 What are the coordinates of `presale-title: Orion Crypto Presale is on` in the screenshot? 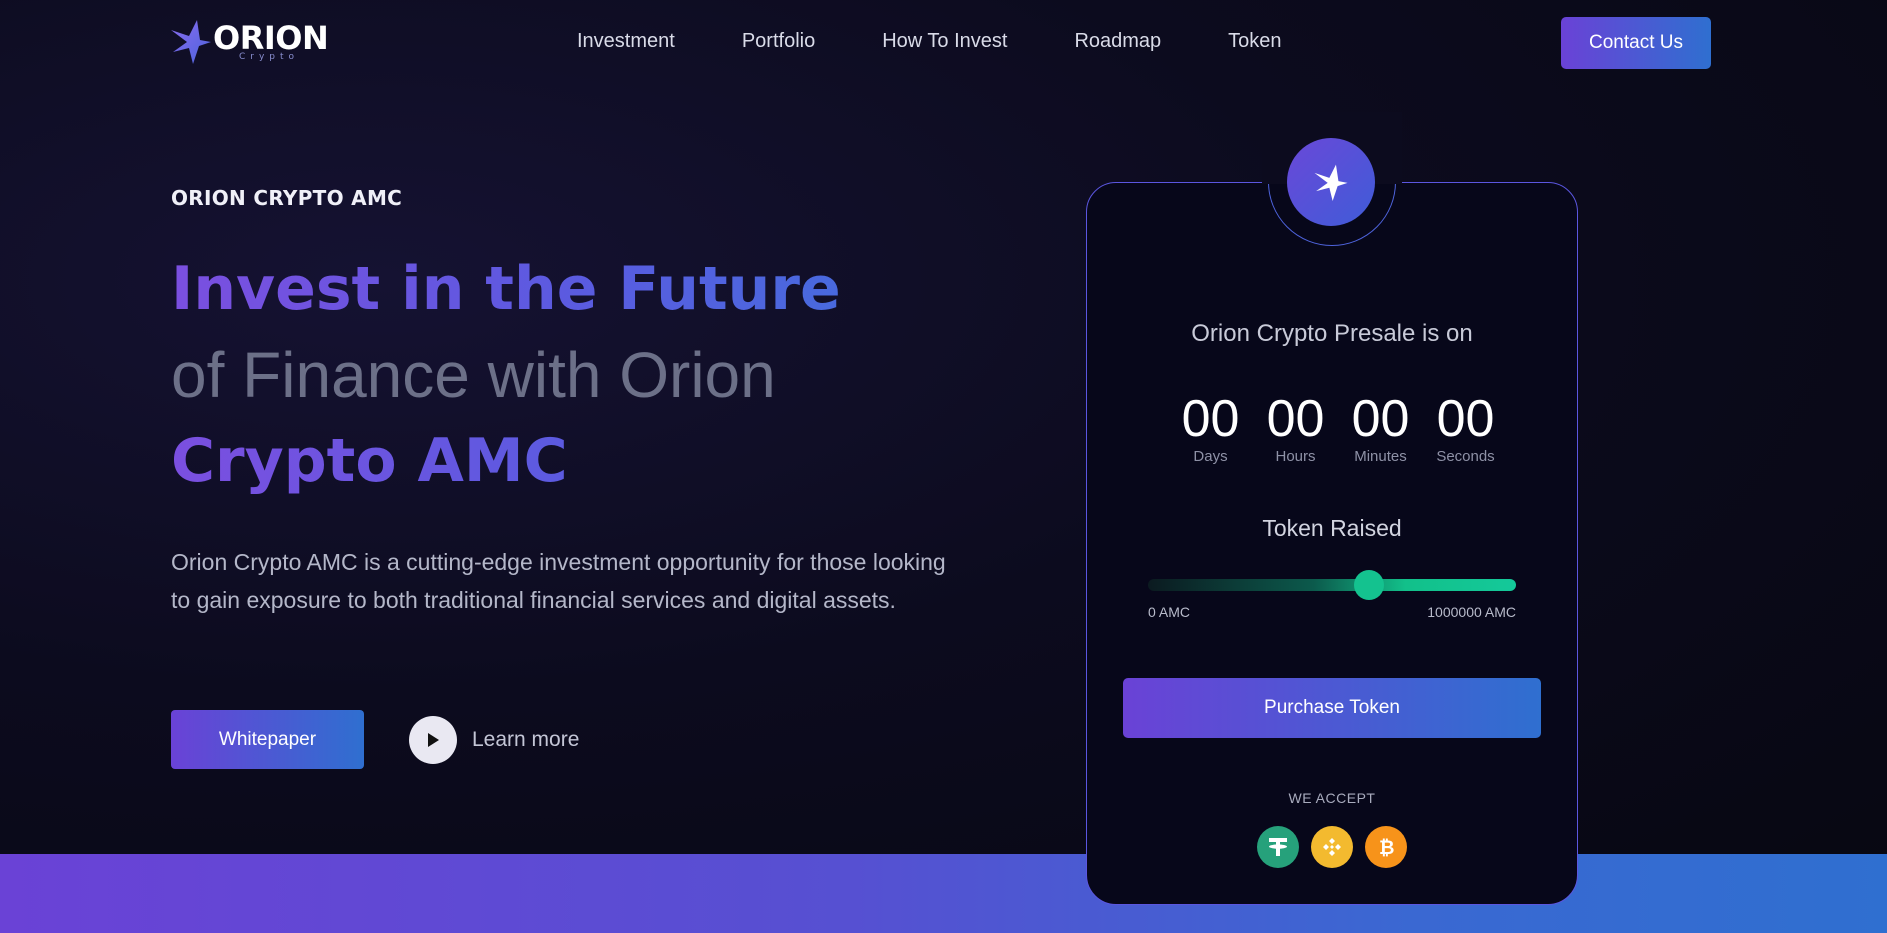 It's located at (1332, 333).